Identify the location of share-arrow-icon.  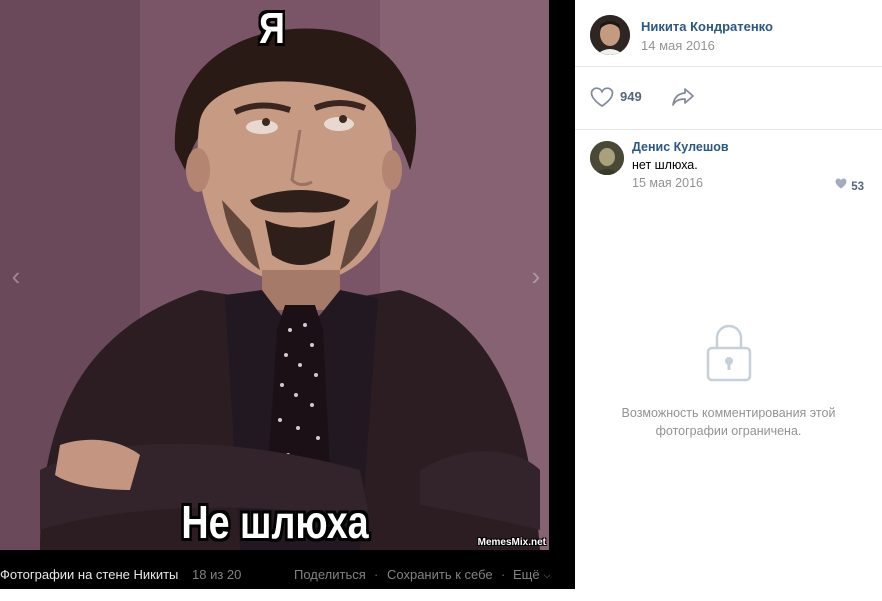
(683, 97).